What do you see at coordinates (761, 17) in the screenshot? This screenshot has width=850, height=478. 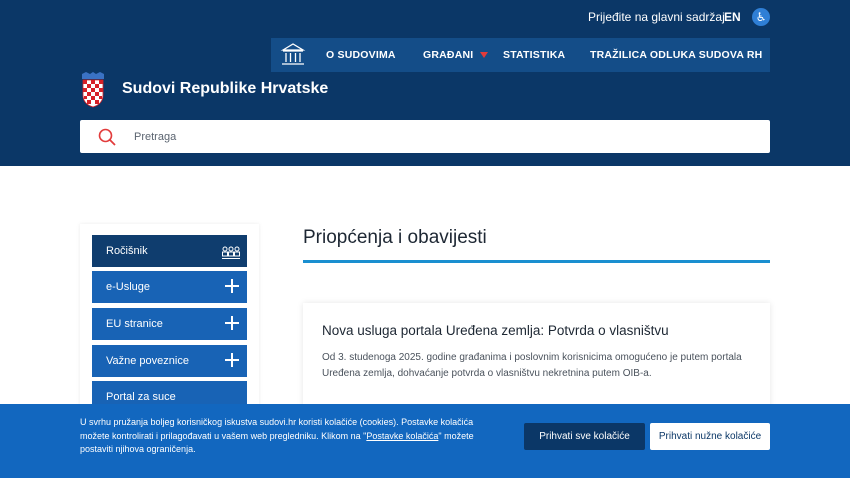 I see `accessibility-icon: ♿` at bounding box center [761, 17].